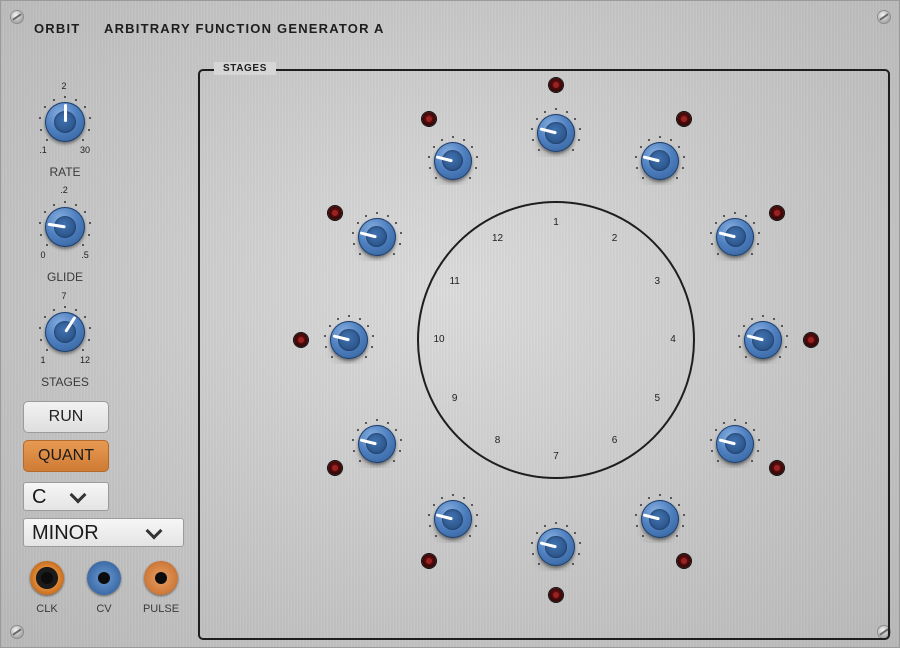 This screenshot has height=648, width=900. What do you see at coordinates (43, 360) in the screenshot?
I see `stages-min-label: 1` at bounding box center [43, 360].